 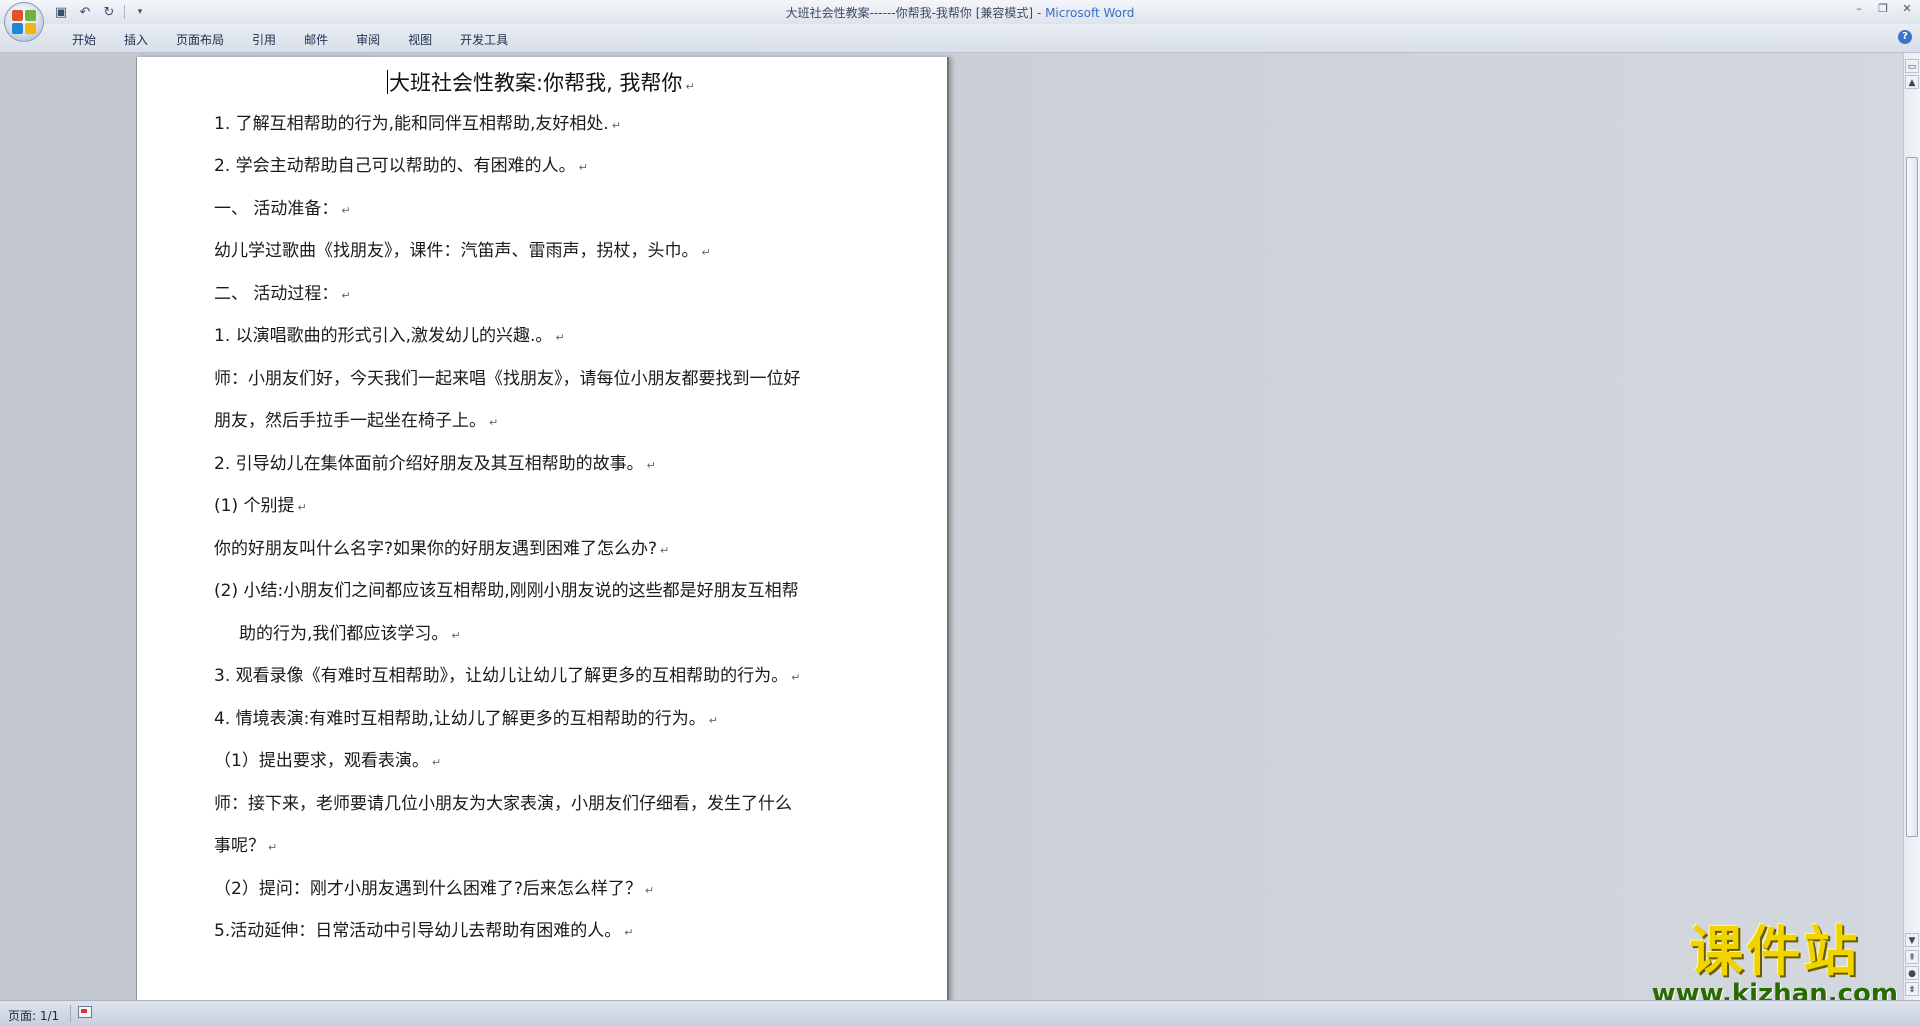 What do you see at coordinates (316, 39) in the screenshot?
I see `tab-mailings: 邮件` at bounding box center [316, 39].